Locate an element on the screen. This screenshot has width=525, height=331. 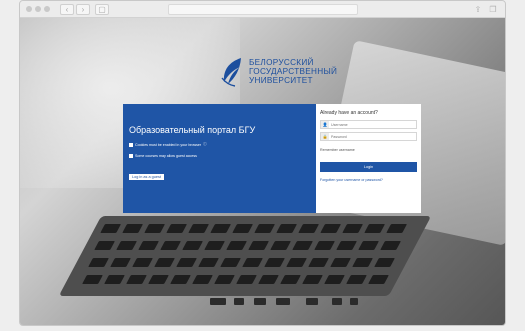
username-input is located at coordinates (369, 124).